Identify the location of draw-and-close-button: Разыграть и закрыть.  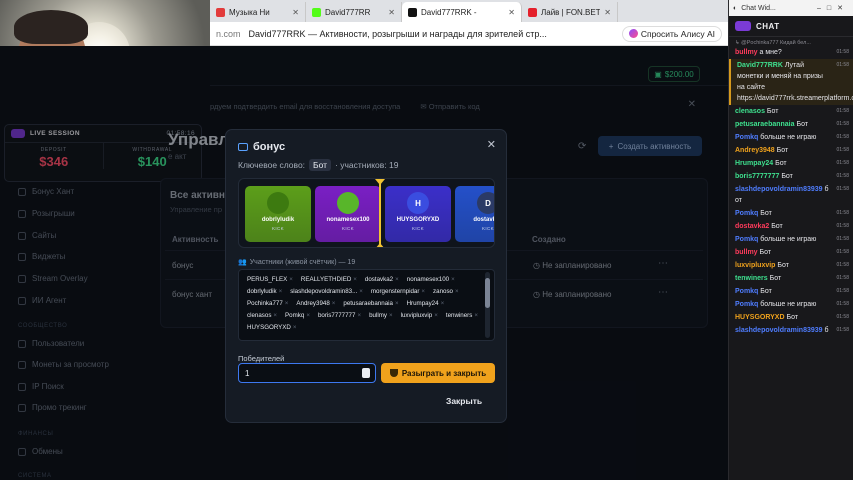
(438, 373).